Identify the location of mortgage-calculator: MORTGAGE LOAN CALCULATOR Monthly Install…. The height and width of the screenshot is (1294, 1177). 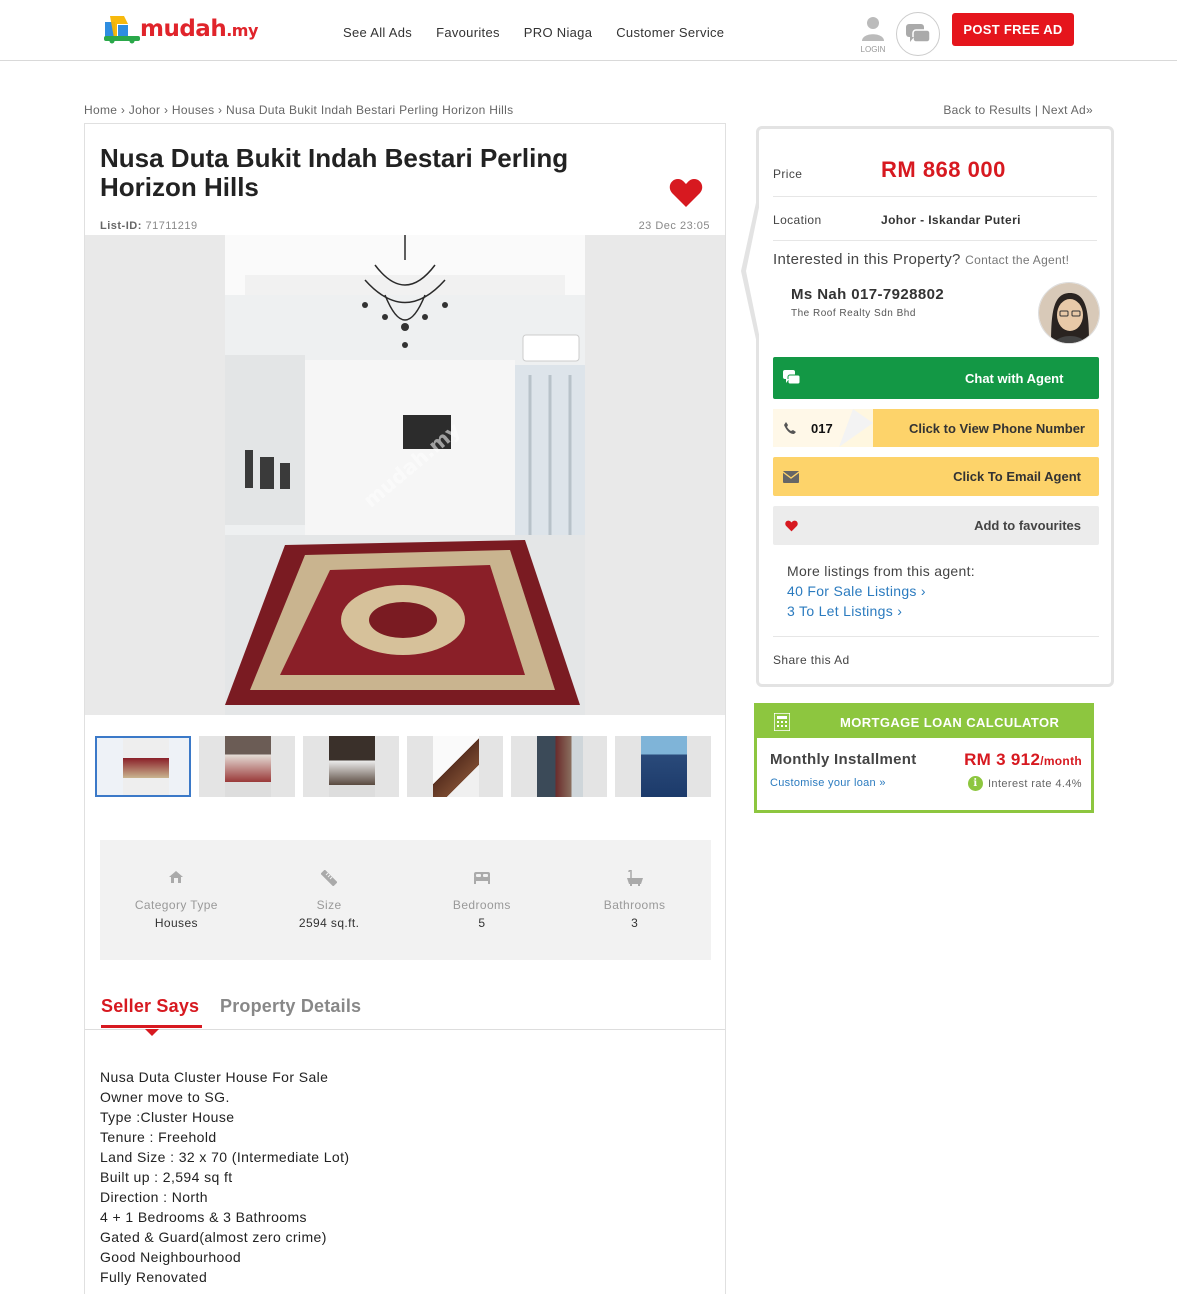
(924, 758).